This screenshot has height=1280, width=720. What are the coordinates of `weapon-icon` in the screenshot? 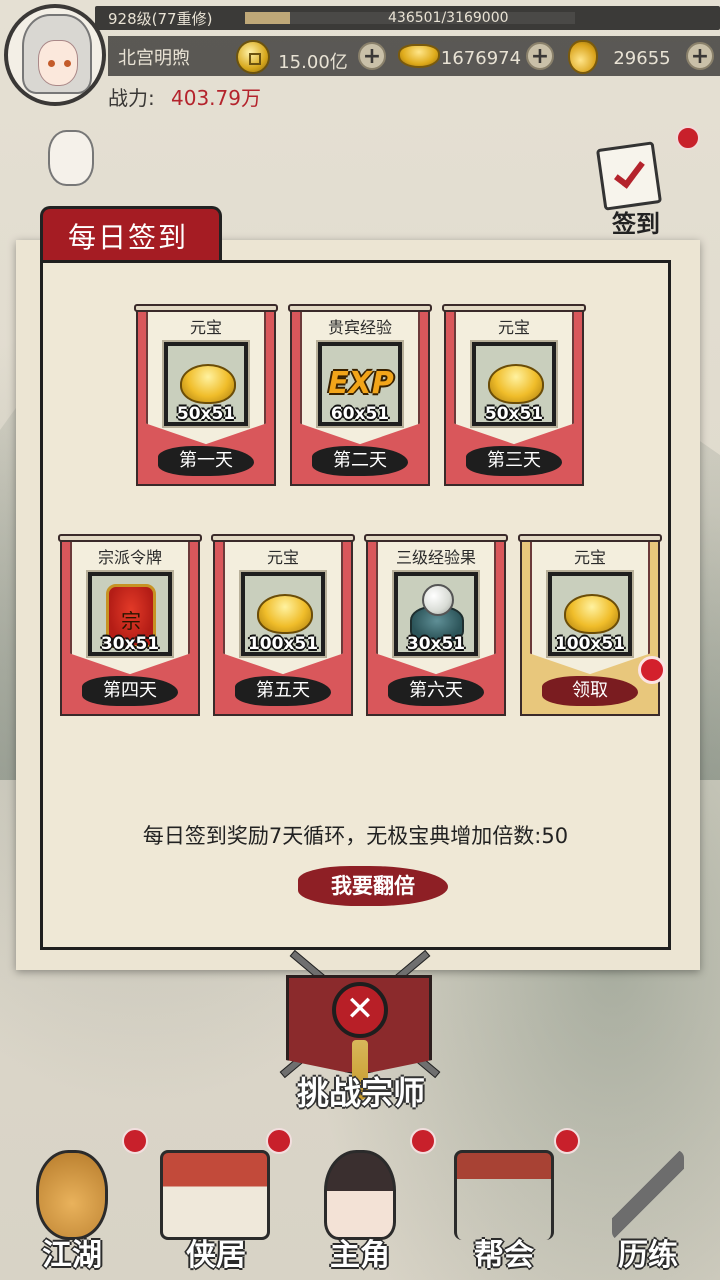 It's located at (648, 1195).